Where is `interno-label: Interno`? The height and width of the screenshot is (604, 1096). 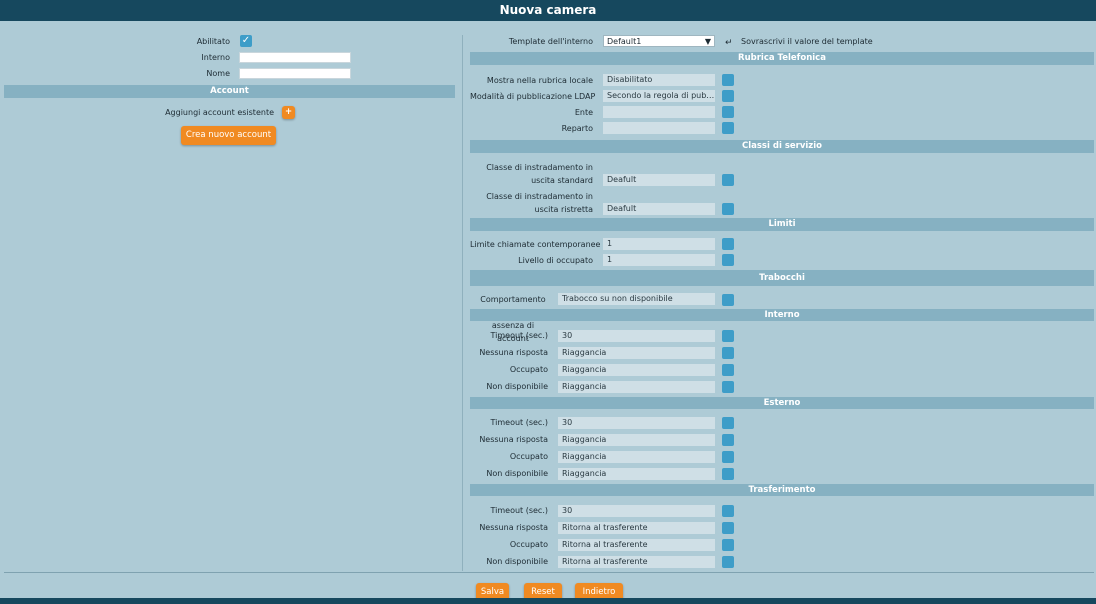 interno-label: Interno is located at coordinates (215, 57).